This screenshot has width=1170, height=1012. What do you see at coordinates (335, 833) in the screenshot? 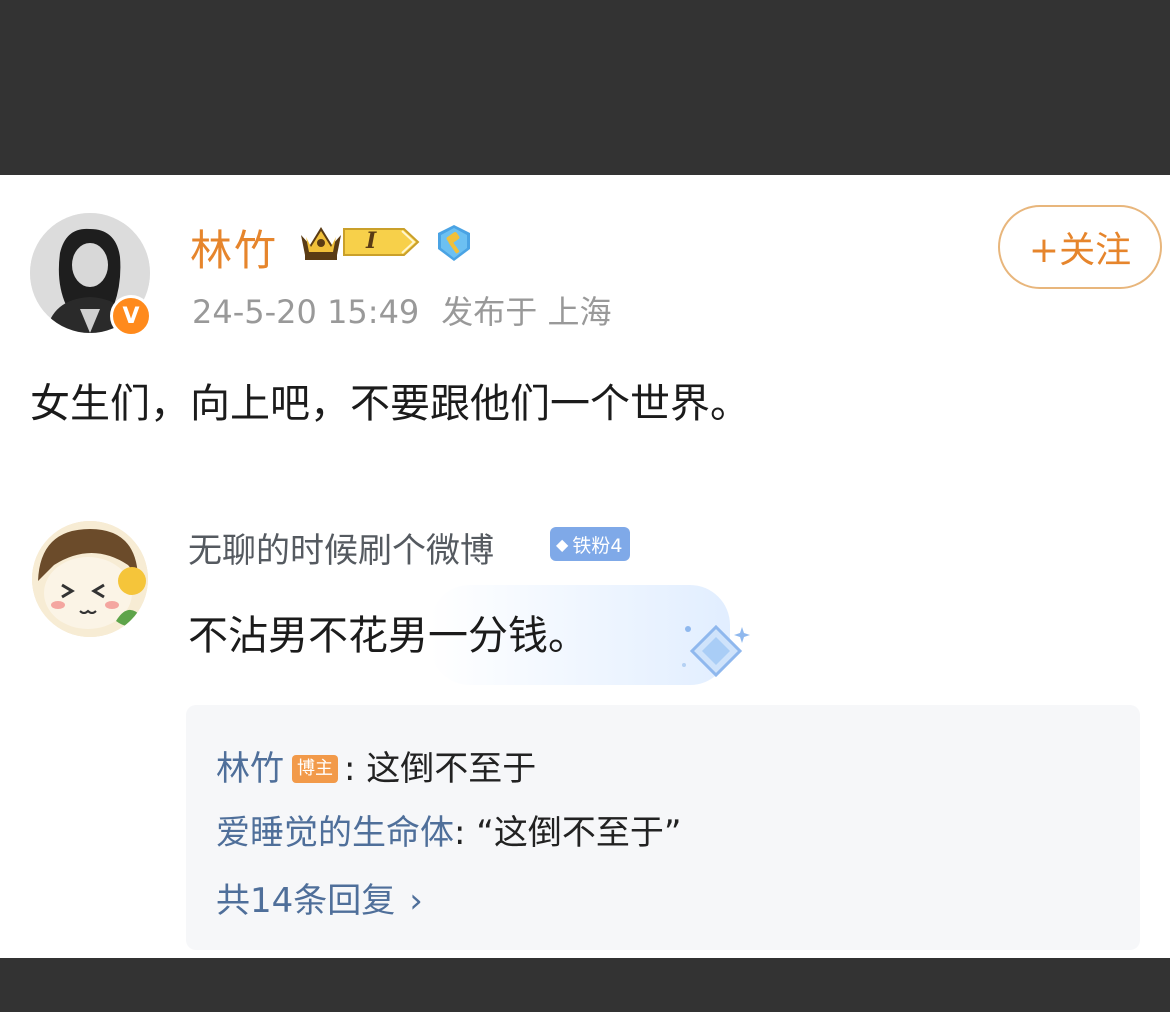
I see `reply-author: 爱睡觉的生命体` at bounding box center [335, 833].